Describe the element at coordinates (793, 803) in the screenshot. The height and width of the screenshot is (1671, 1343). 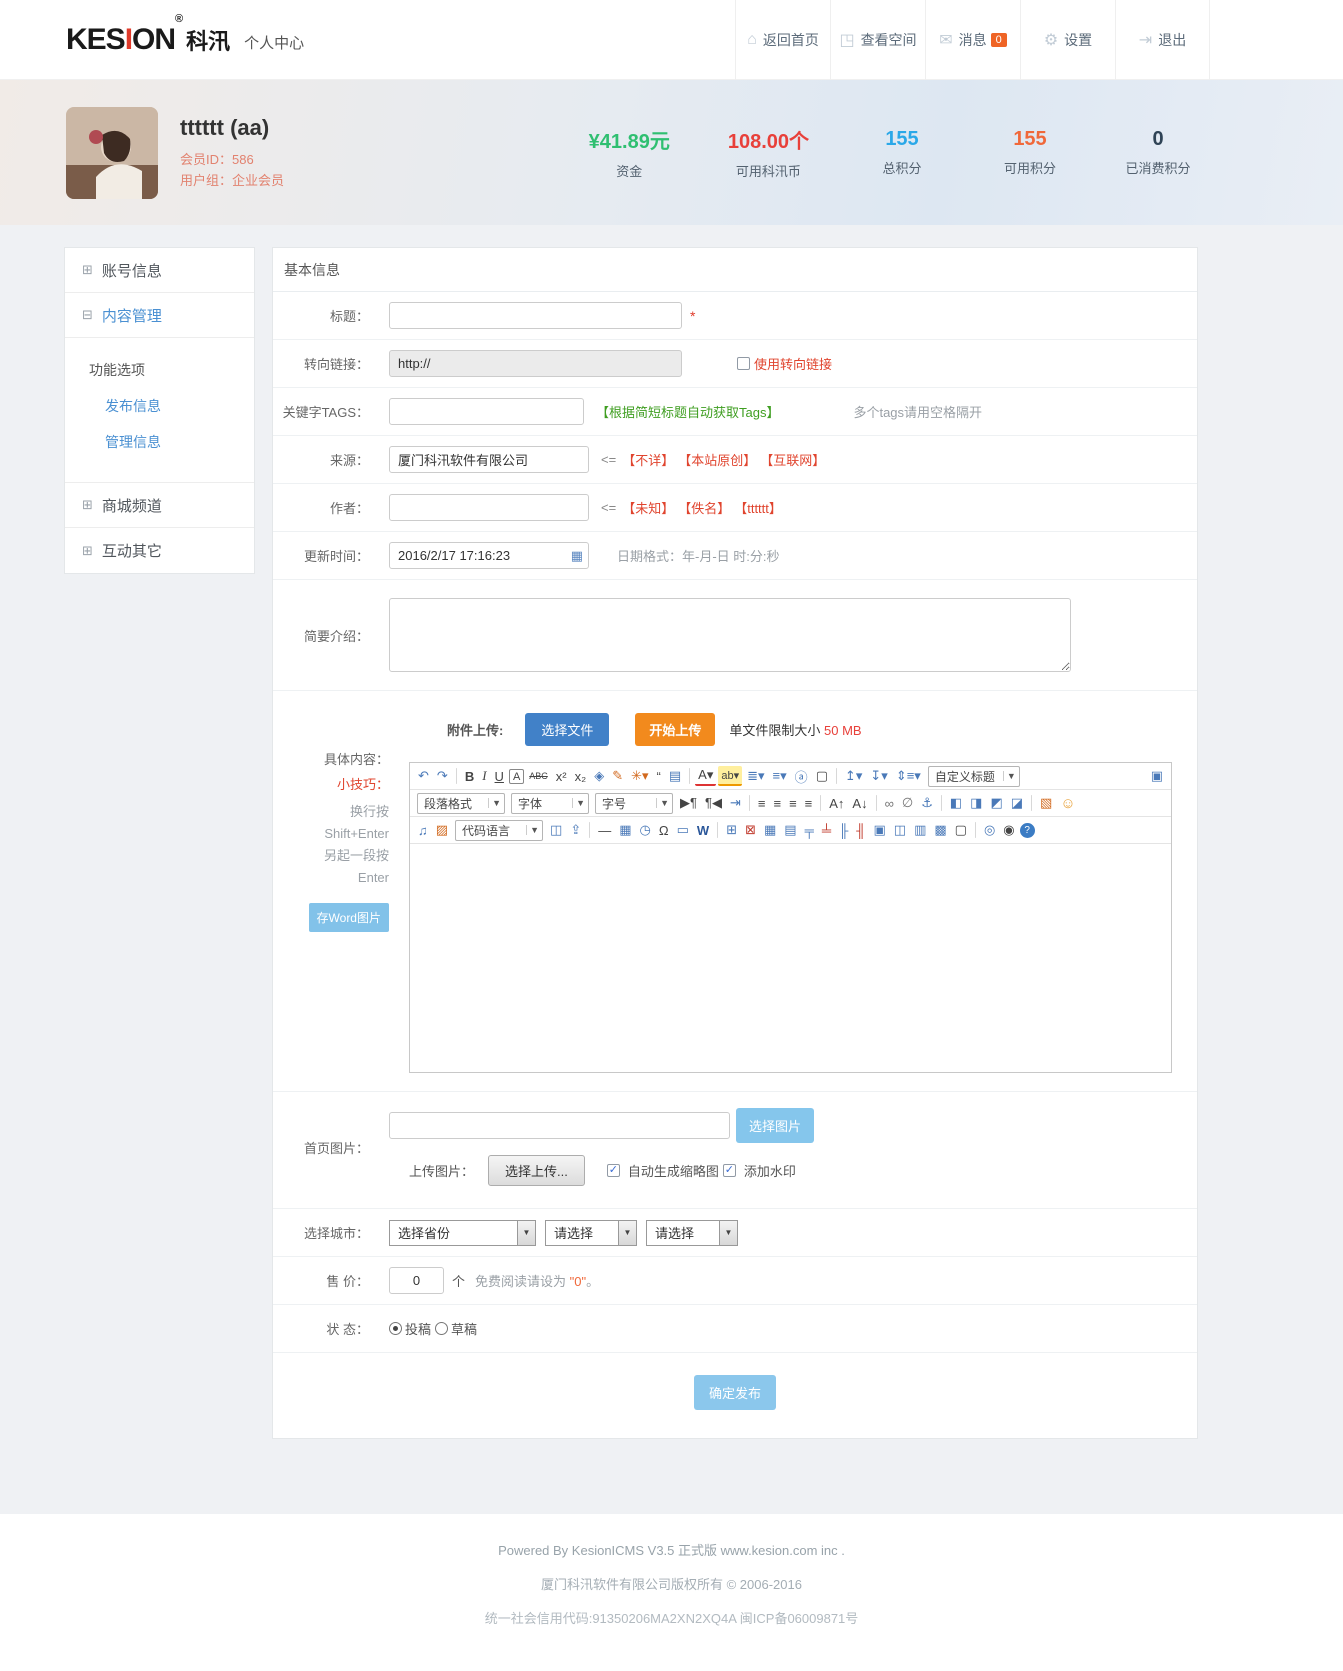
I see `align-right-icon: ≡` at that location.